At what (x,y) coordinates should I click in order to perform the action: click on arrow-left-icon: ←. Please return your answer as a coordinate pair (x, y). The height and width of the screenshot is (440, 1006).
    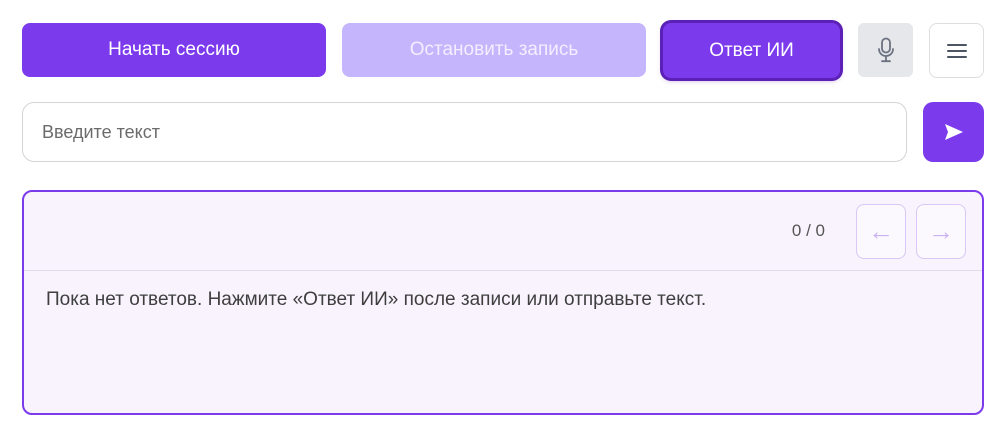
    Looking at the image, I should click on (881, 231).